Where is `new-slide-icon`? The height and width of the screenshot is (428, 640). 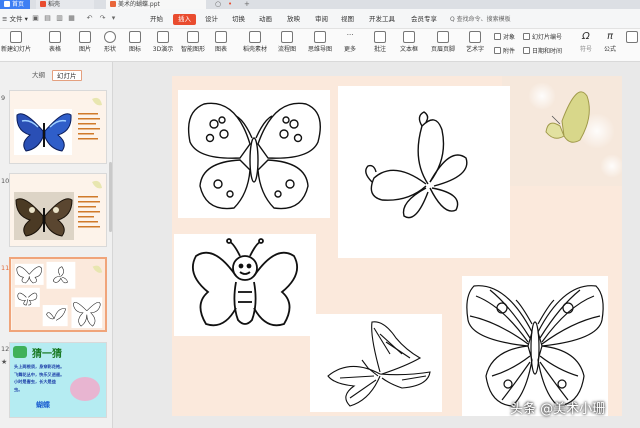
new-slide-icon is located at coordinates (16, 37).